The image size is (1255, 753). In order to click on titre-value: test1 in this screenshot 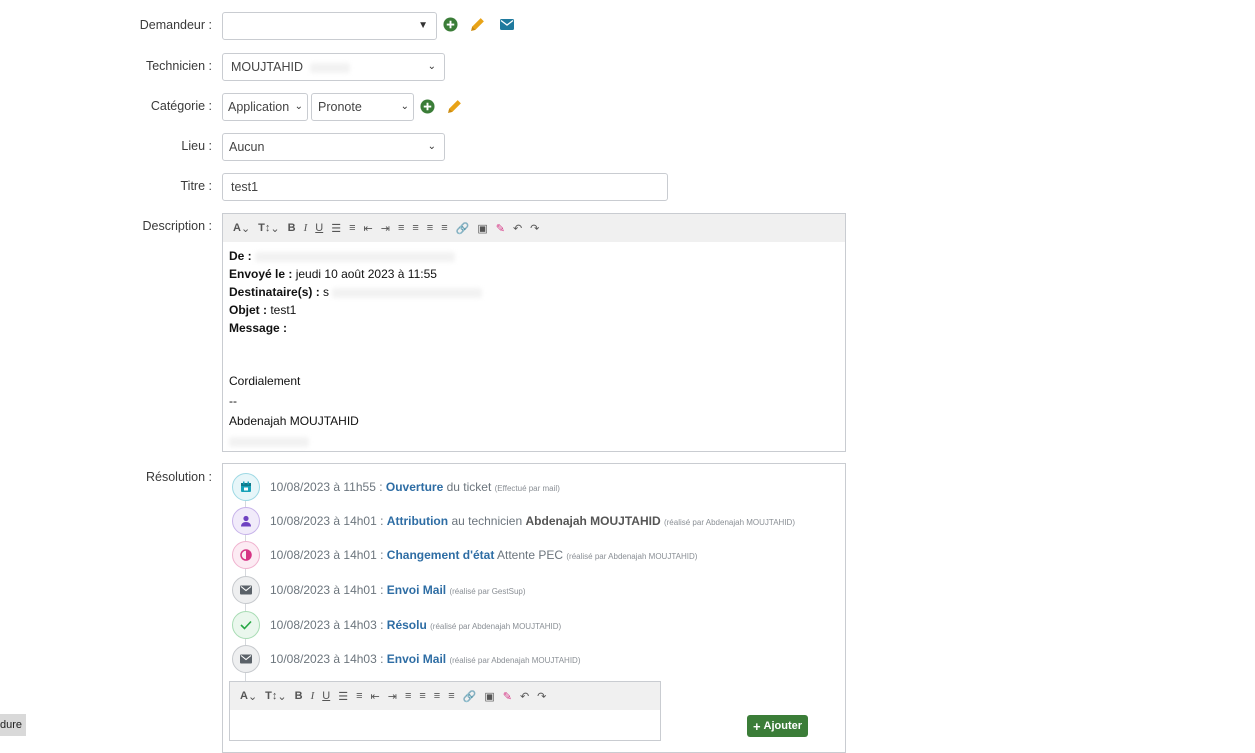, I will do `click(245, 187)`.